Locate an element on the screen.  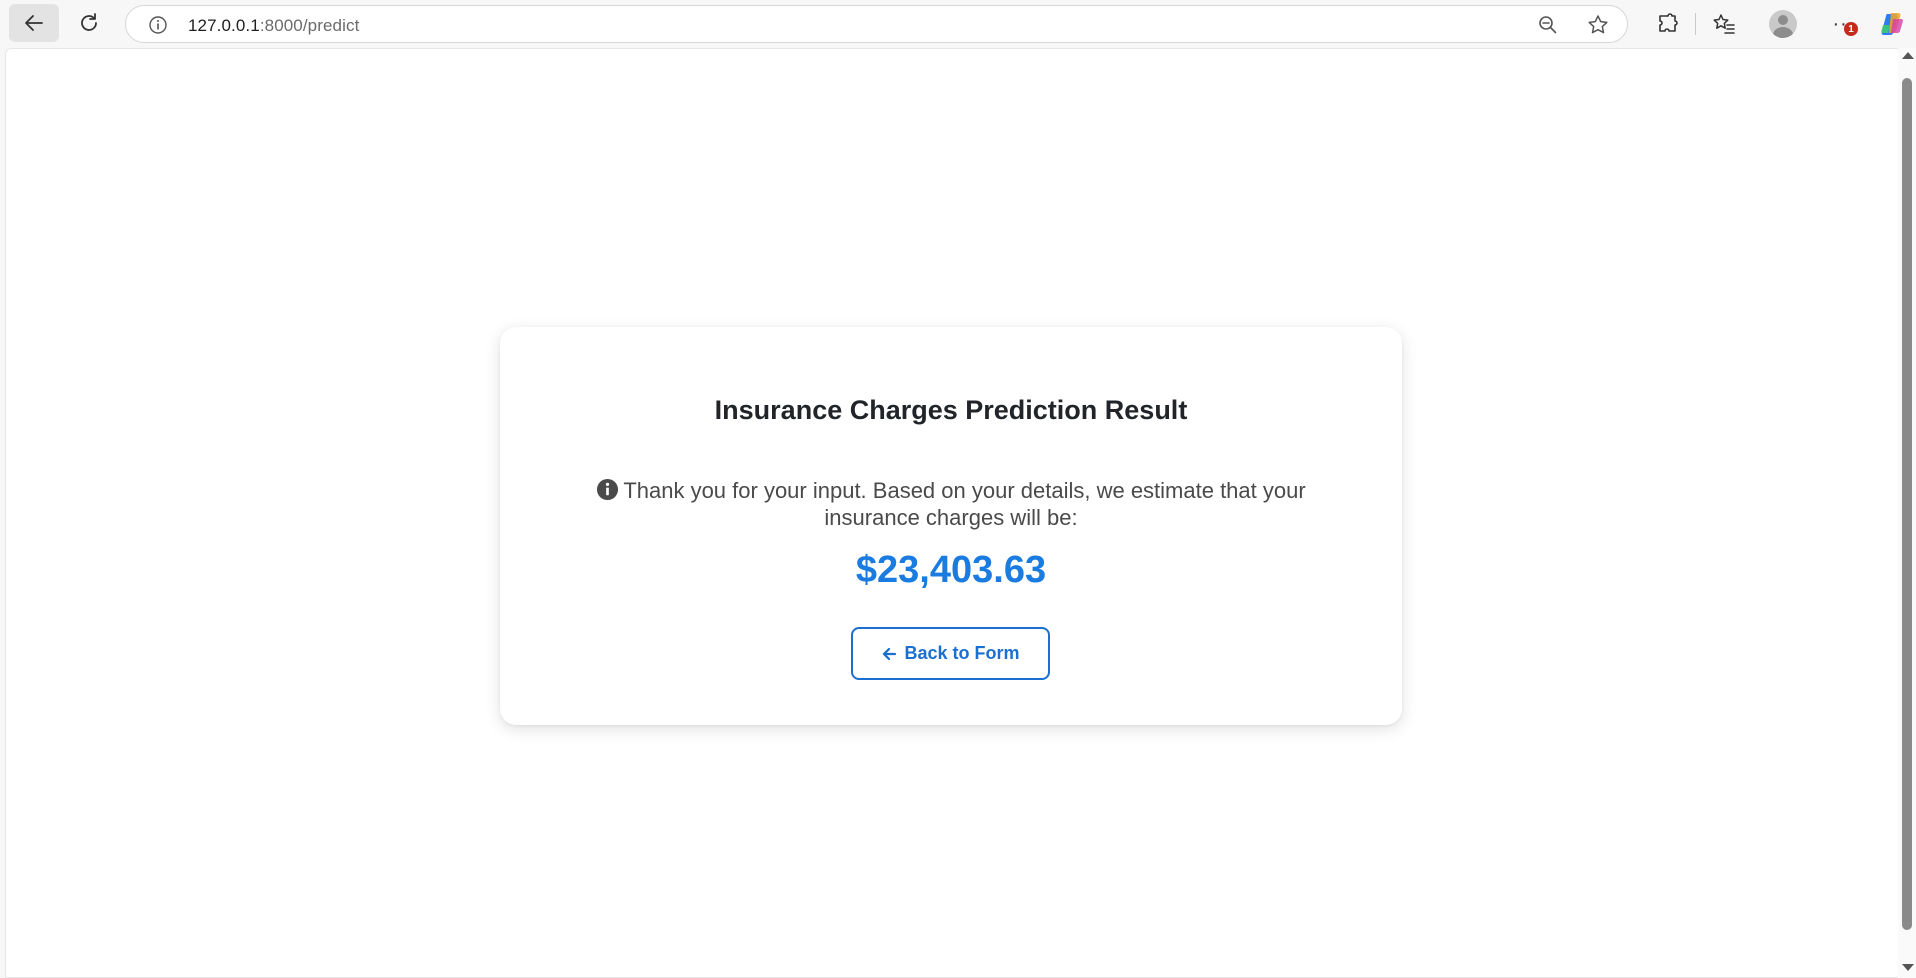
result-title: Insurance Charges Prediction Result is located at coordinates (951, 410).